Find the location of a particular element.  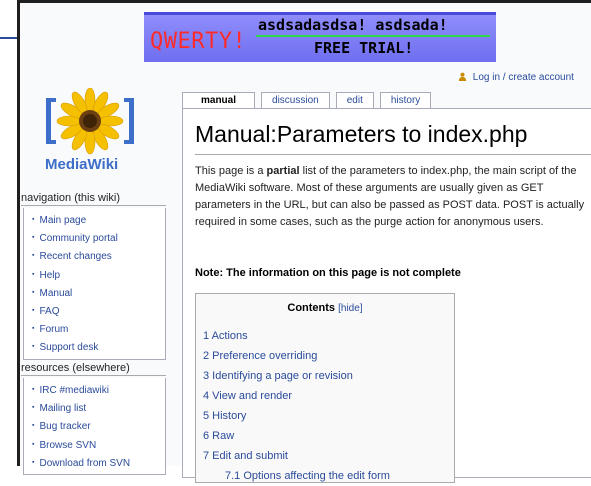

toc-item: 5 History is located at coordinates (296, 416).